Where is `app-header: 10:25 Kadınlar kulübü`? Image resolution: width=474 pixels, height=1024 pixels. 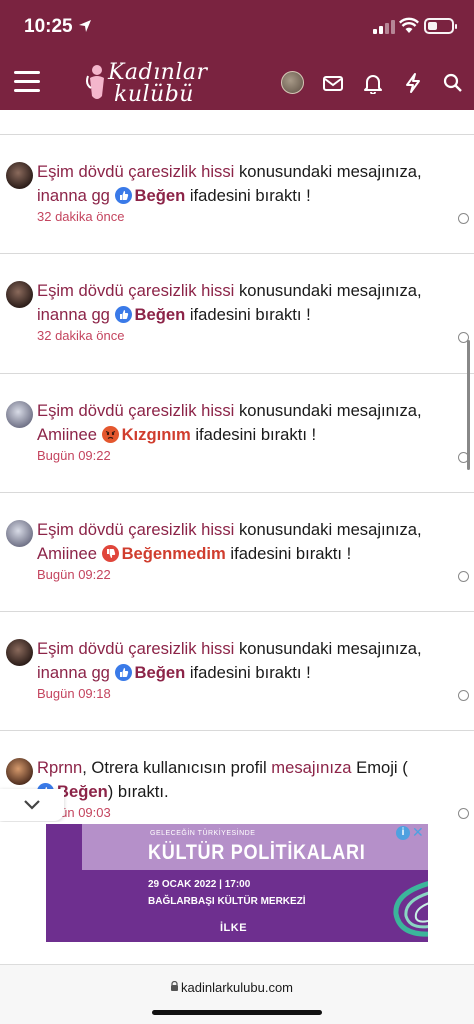
app-header: 10:25 Kadınlar kulübü is located at coordinates (237, 55).